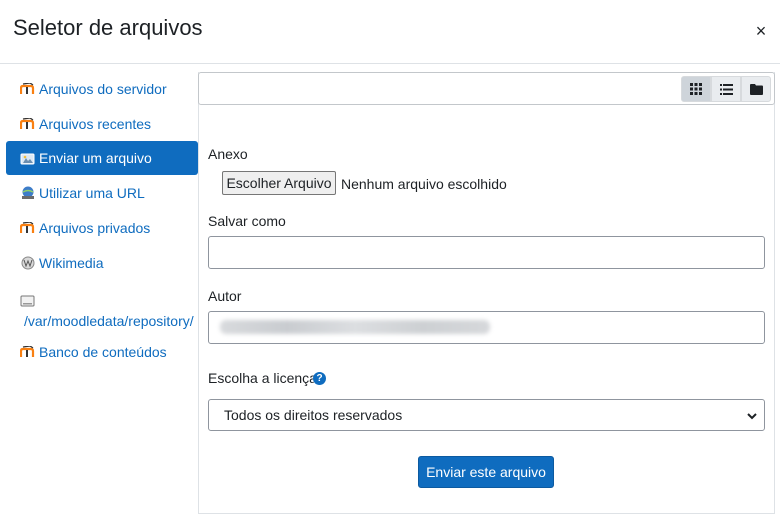 This screenshot has height=532, width=780. I want to click on sidebar-item-content-bank: Banco de conteúdos, so click(102, 352).